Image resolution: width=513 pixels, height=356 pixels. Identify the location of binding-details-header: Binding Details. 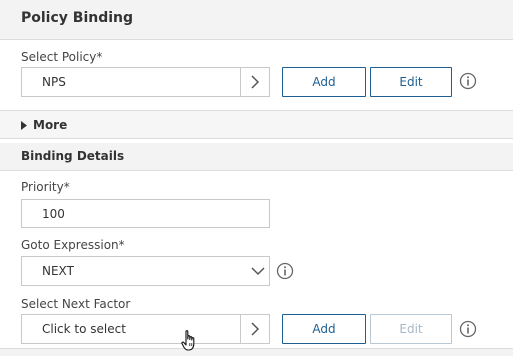
(256, 157).